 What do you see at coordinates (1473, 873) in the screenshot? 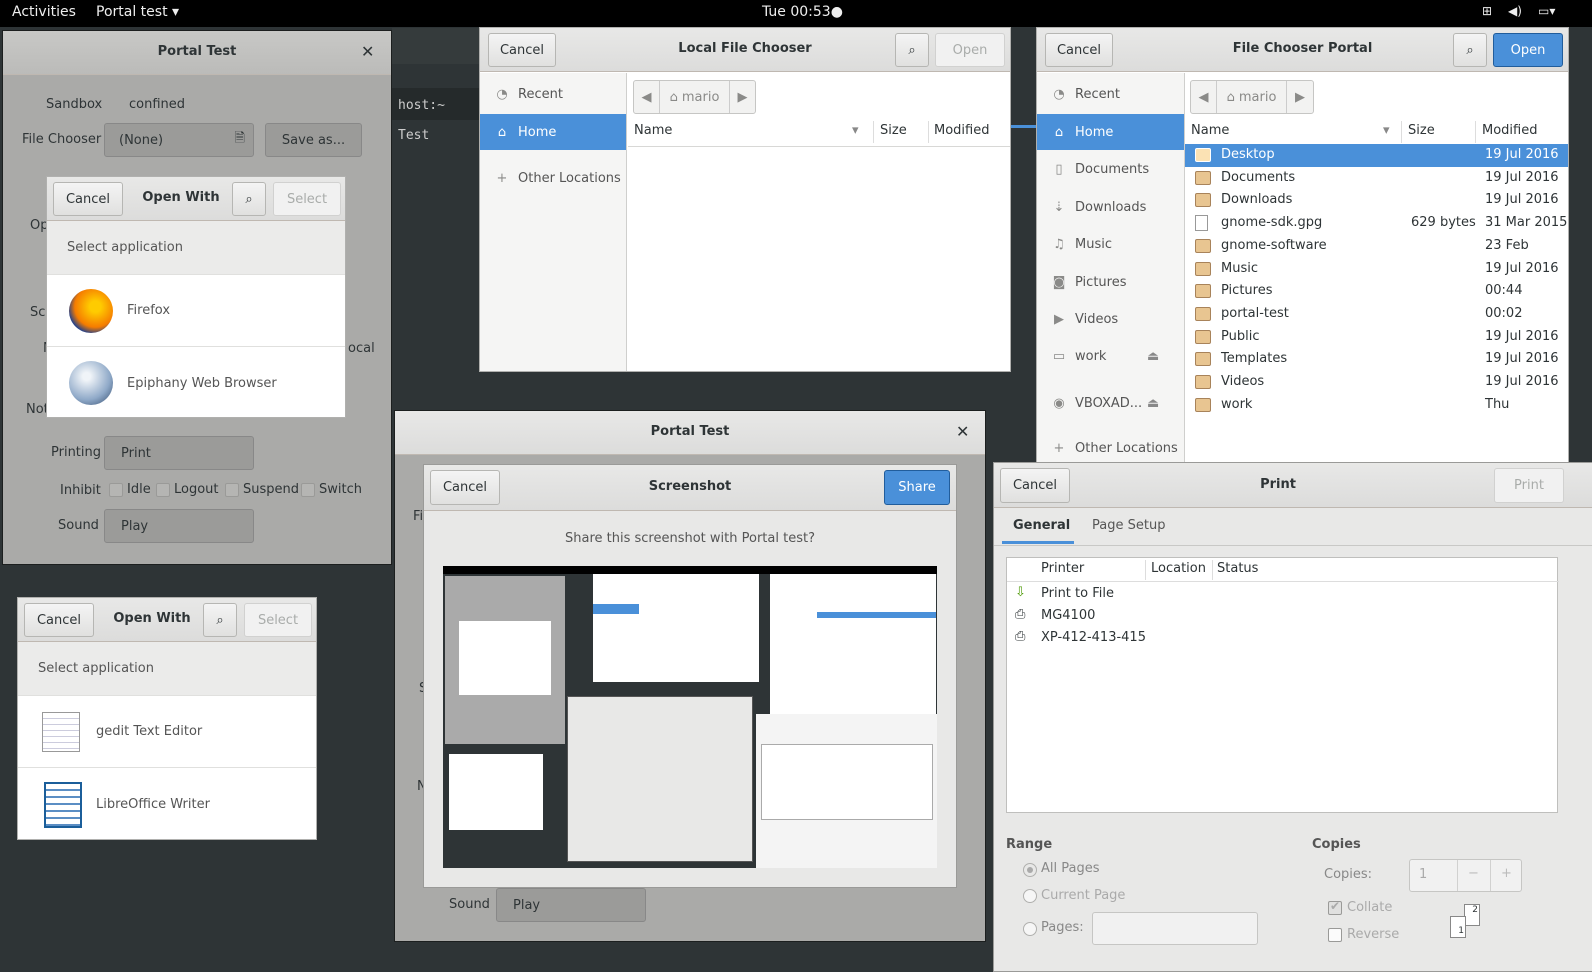
I see `decrement-button: −` at bounding box center [1473, 873].